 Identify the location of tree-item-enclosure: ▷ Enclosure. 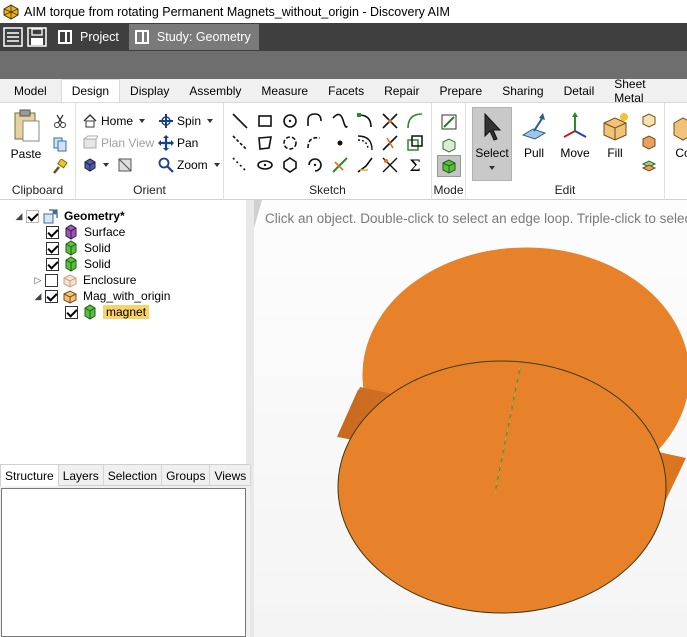
(84, 280).